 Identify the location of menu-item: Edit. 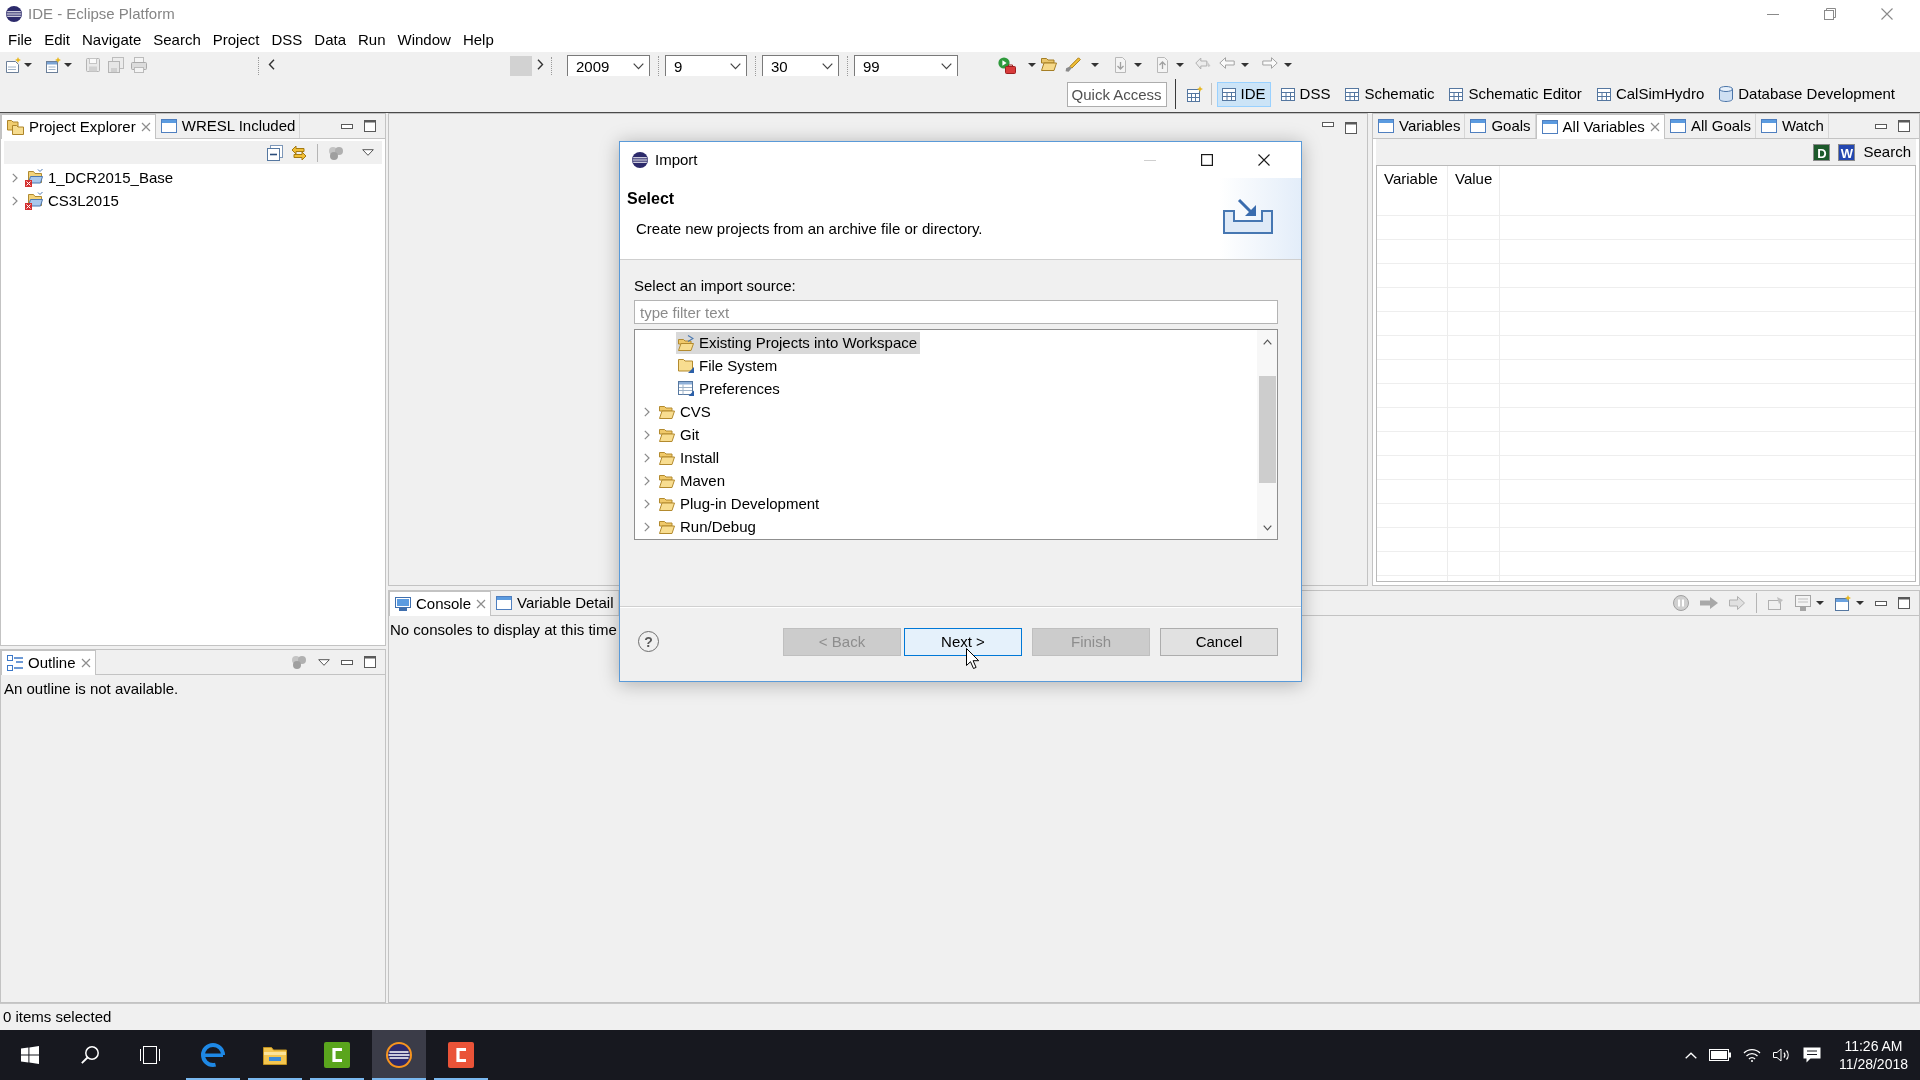
(57, 40).